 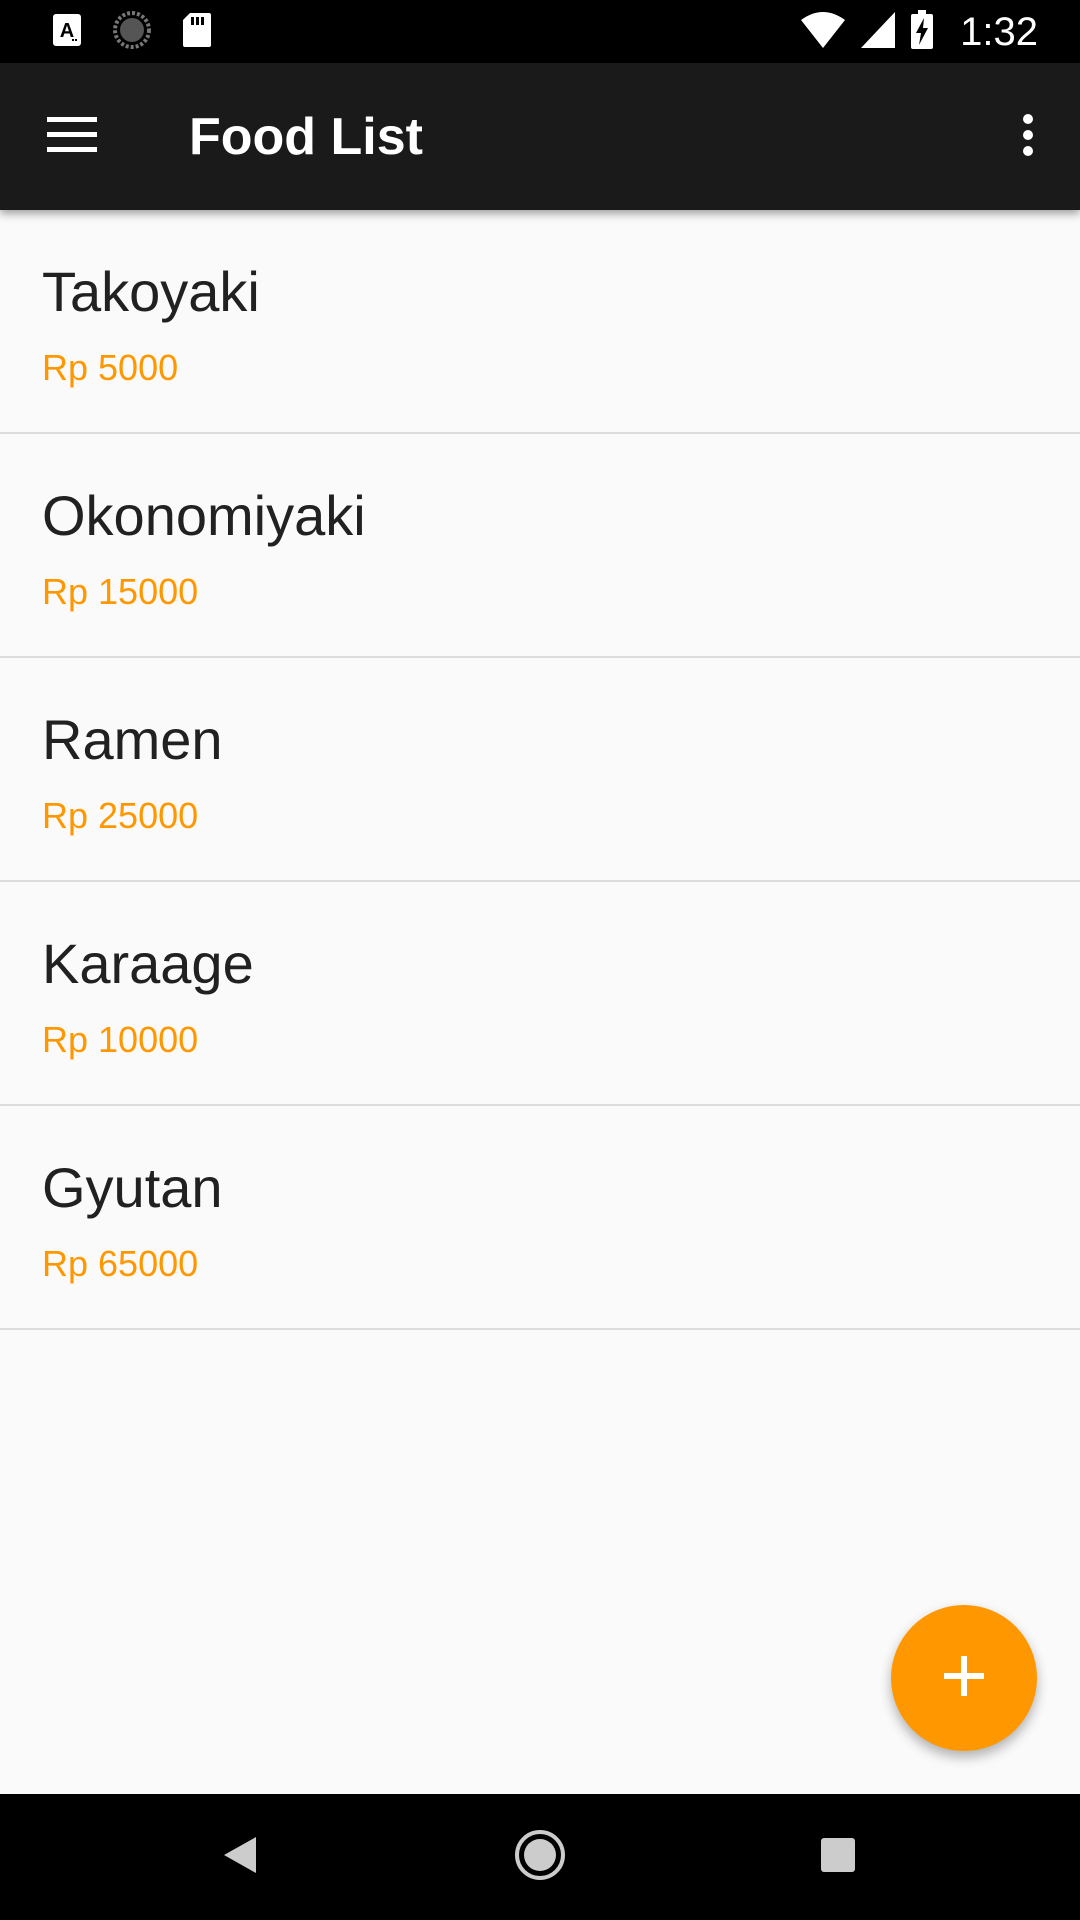 I want to click on battery-charging-icon, so click(x=922, y=32).